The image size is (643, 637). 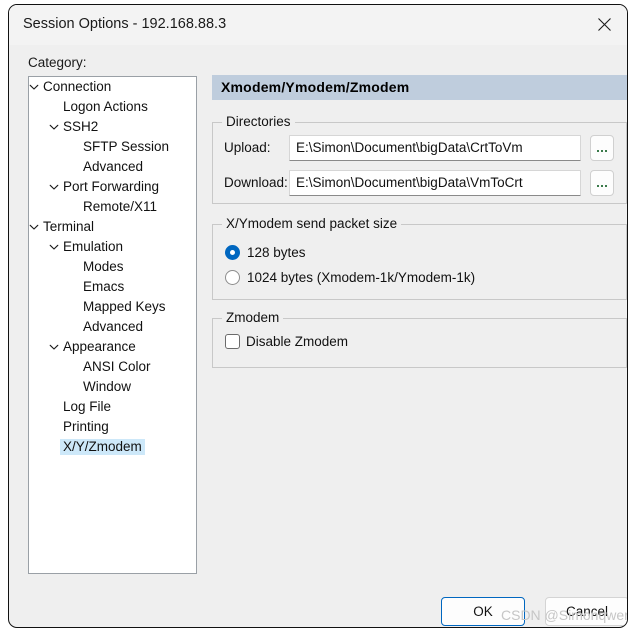 I want to click on radio-128-bytes: 128 bytes, so click(x=265, y=252).